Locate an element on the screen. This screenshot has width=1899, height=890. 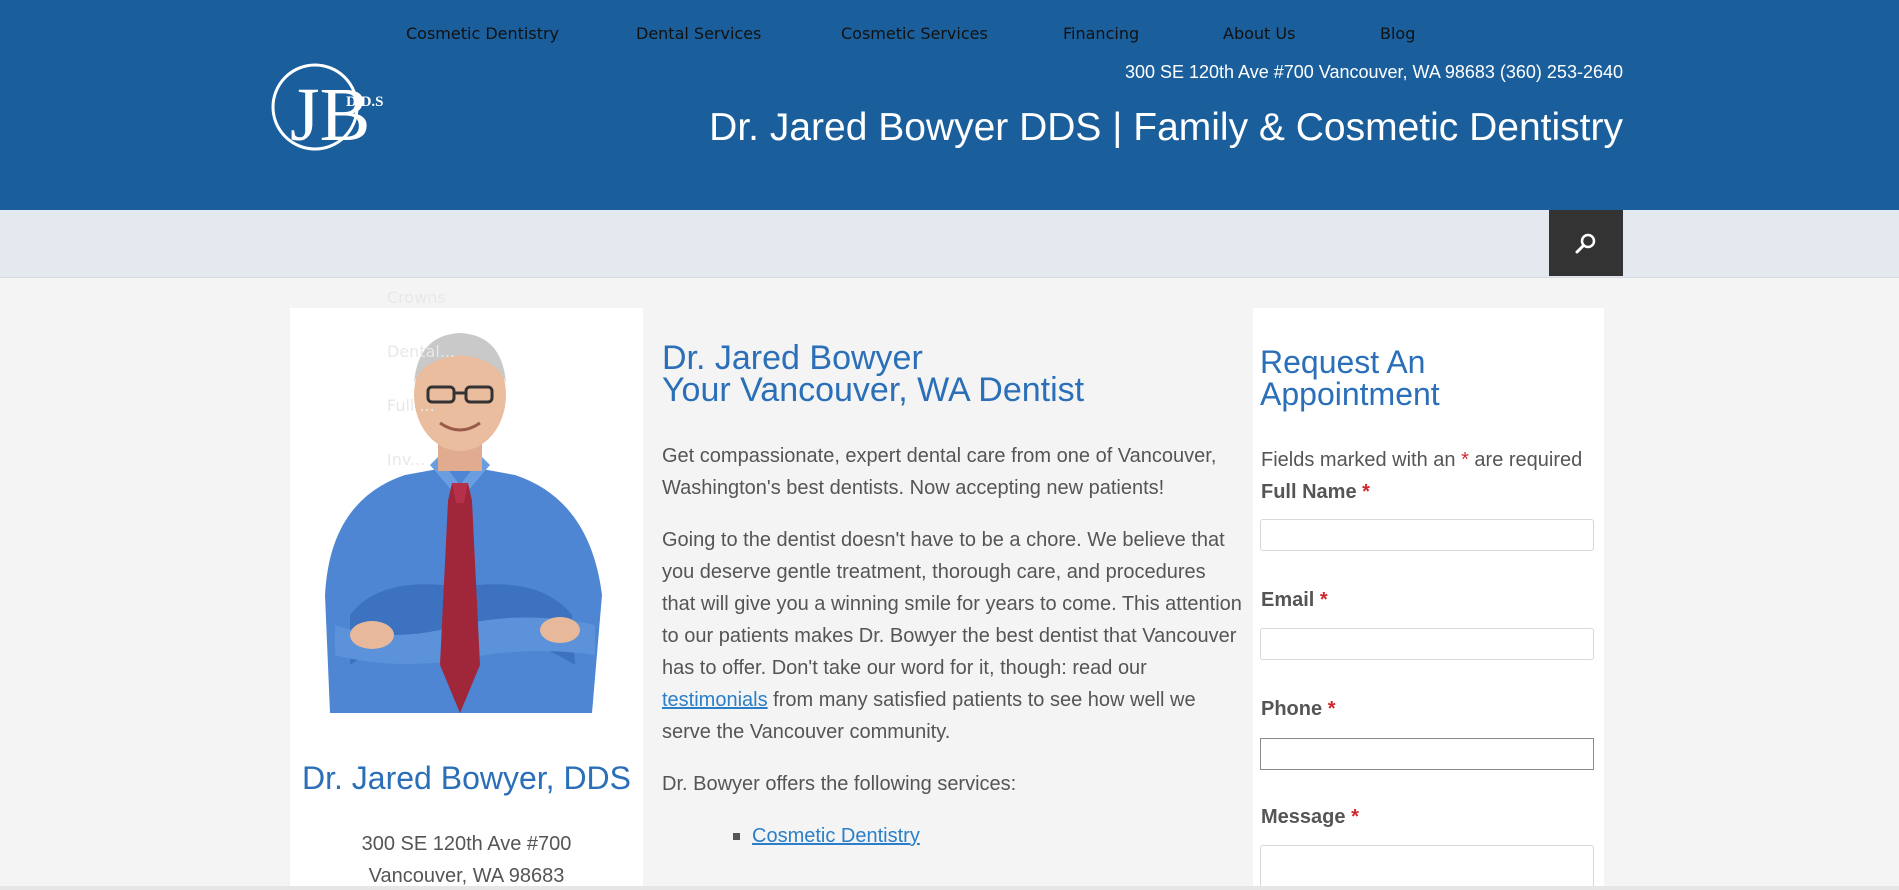
form-title-line1: Request An is located at coordinates (1343, 362).